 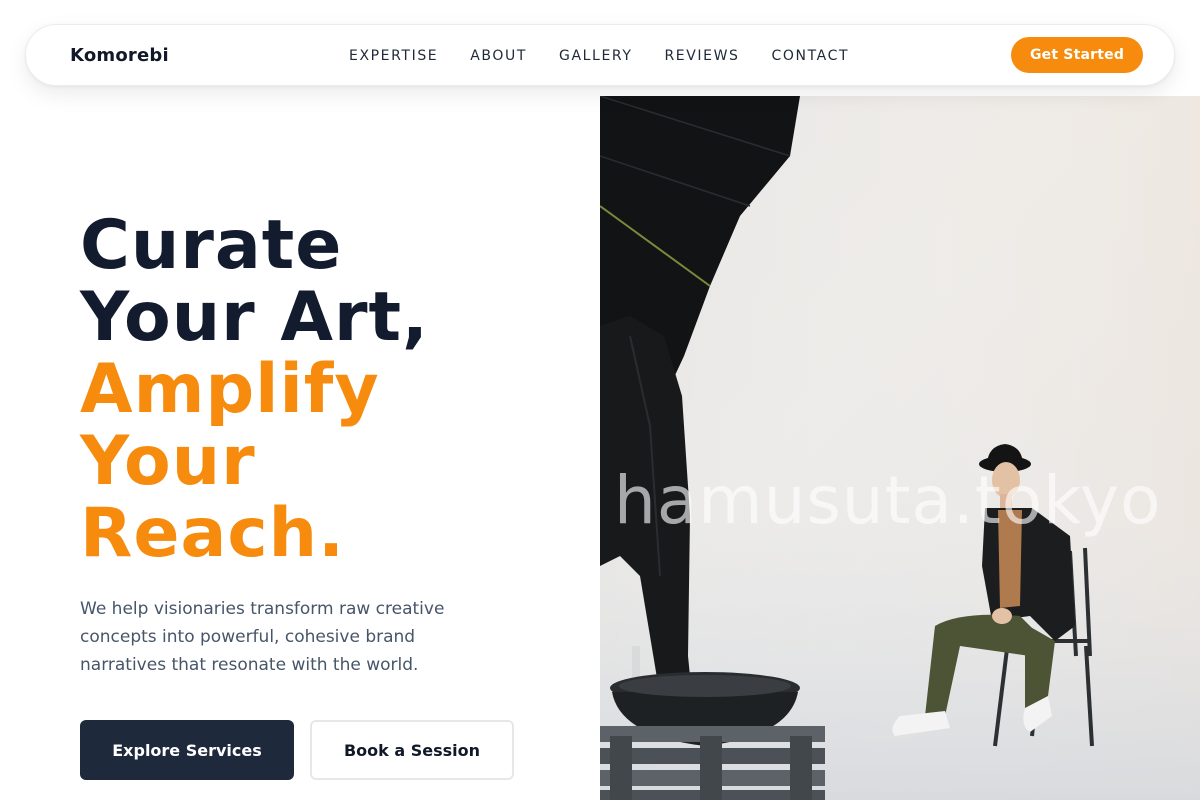 What do you see at coordinates (811, 56) in the screenshot?
I see `nav-link-contact: CONTACT` at bounding box center [811, 56].